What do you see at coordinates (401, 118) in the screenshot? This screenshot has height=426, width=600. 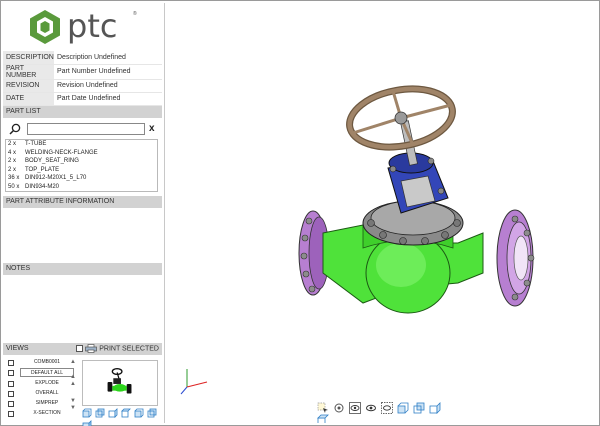 I see `handwheel` at bounding box center [401, 118].